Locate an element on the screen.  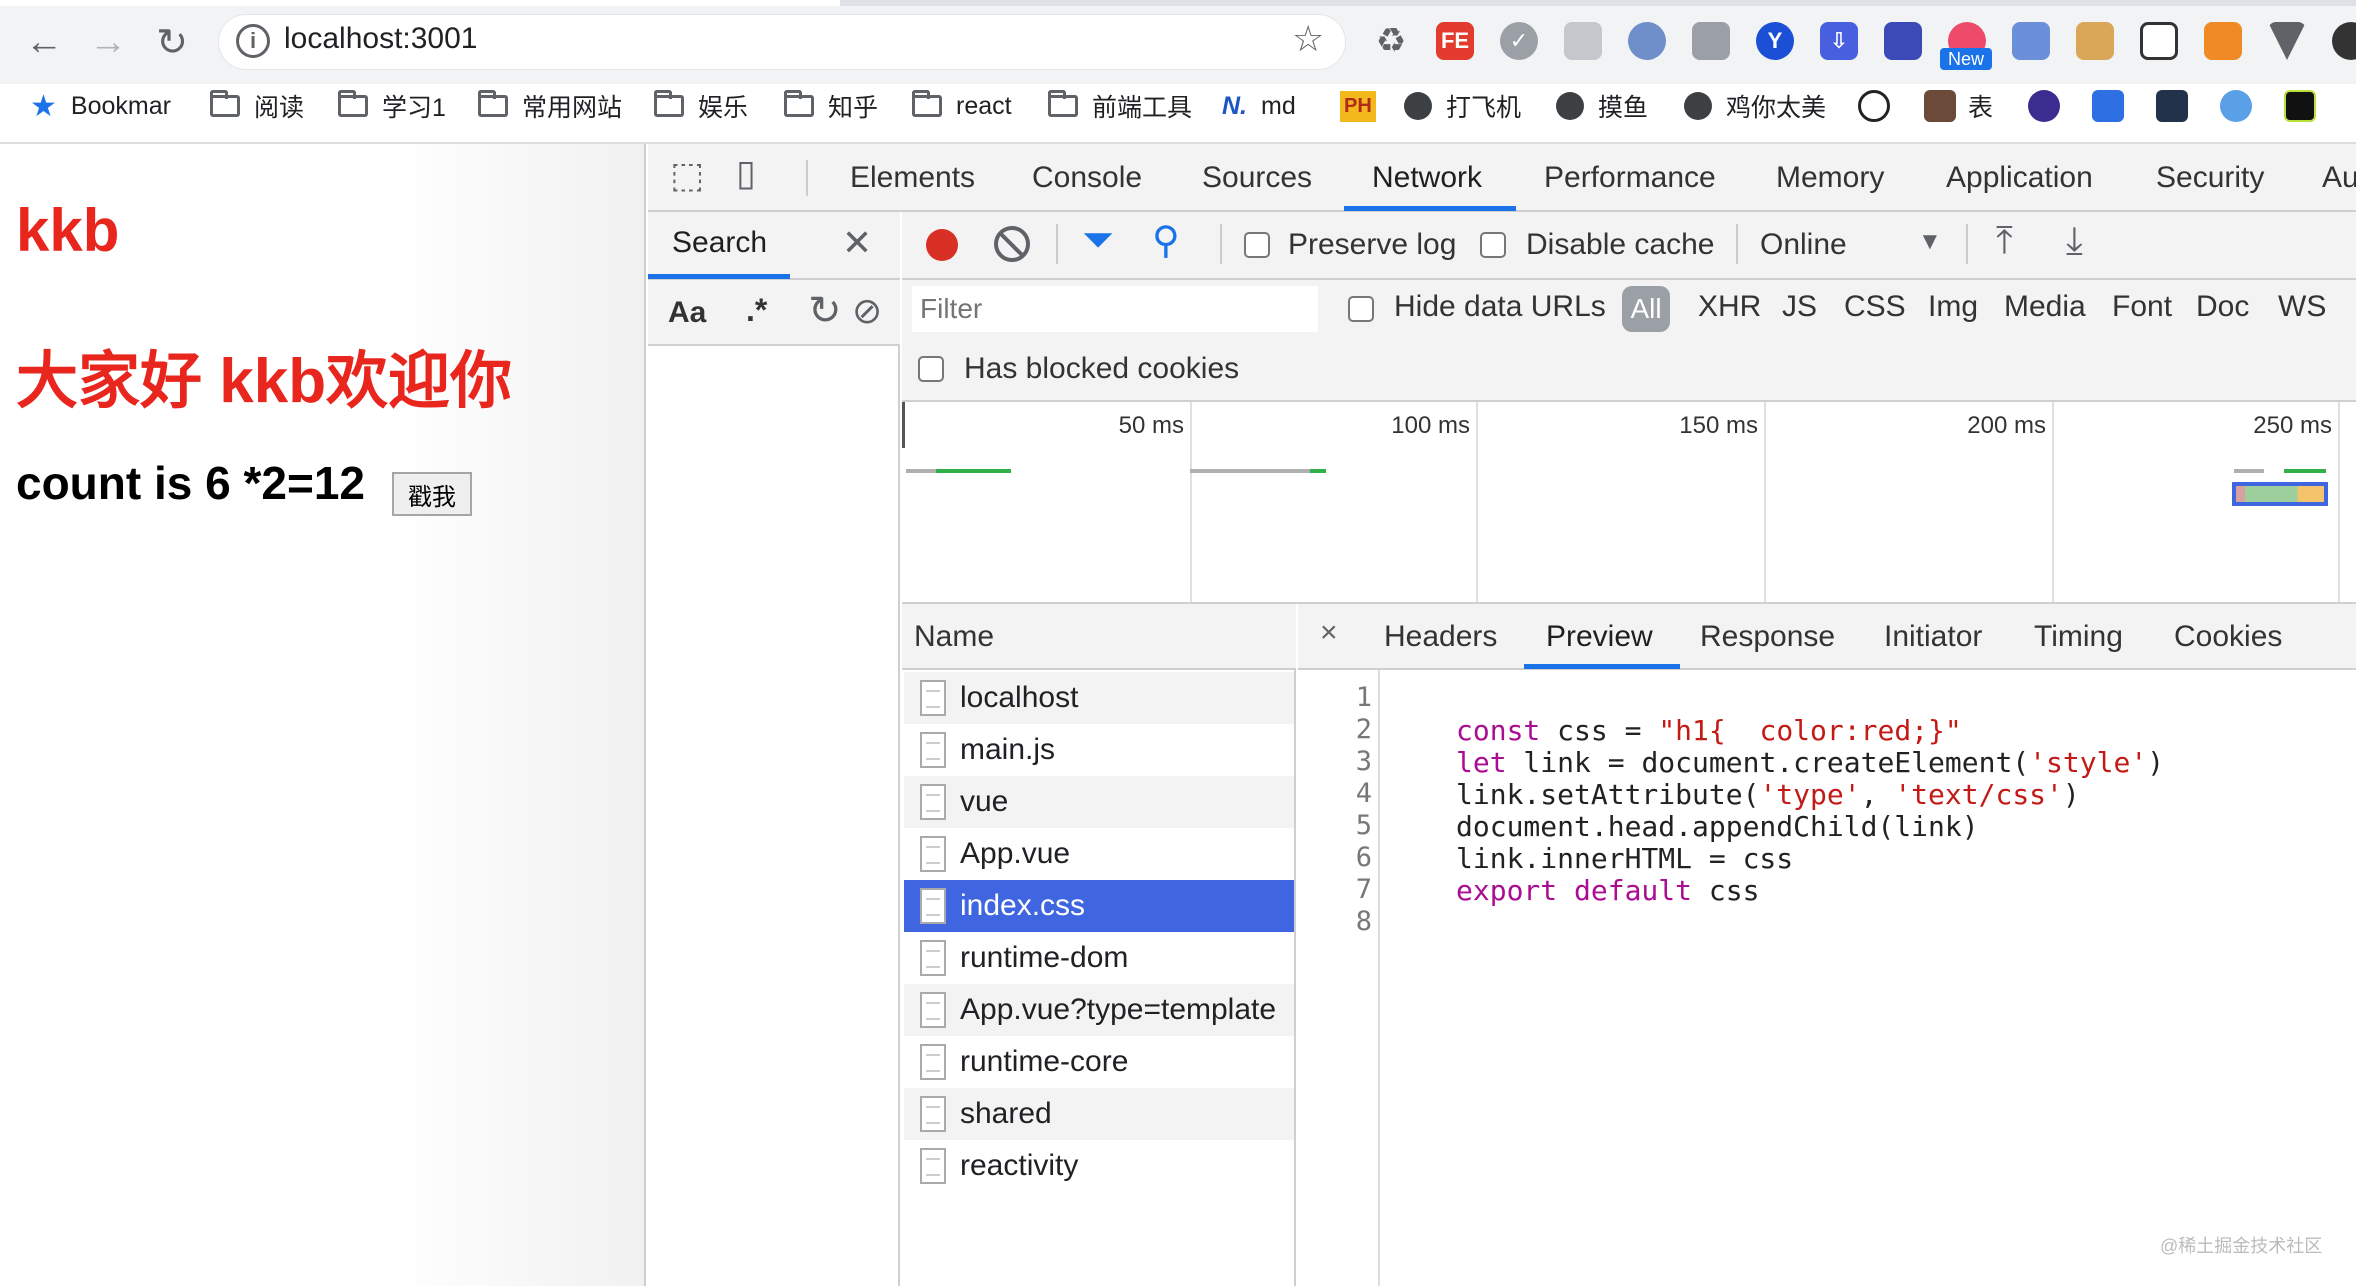
fe-extension-icon: FE is located at coordinates (1455, 41).